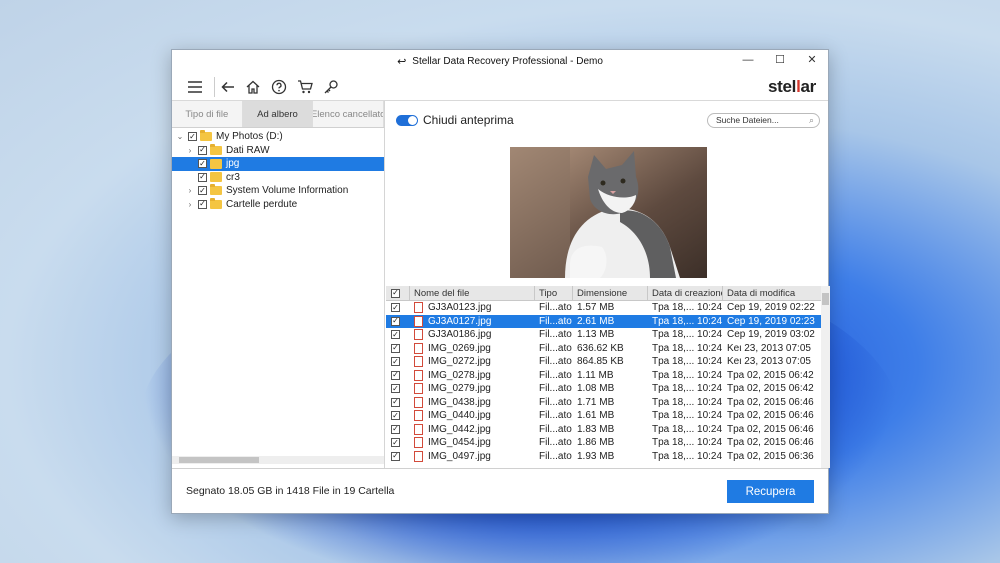  What do you see at coordinates (278, 204) in the screenshot?
I see `tree-node: › ✓ Cartelle perdute` at bounding box center [278, 204].